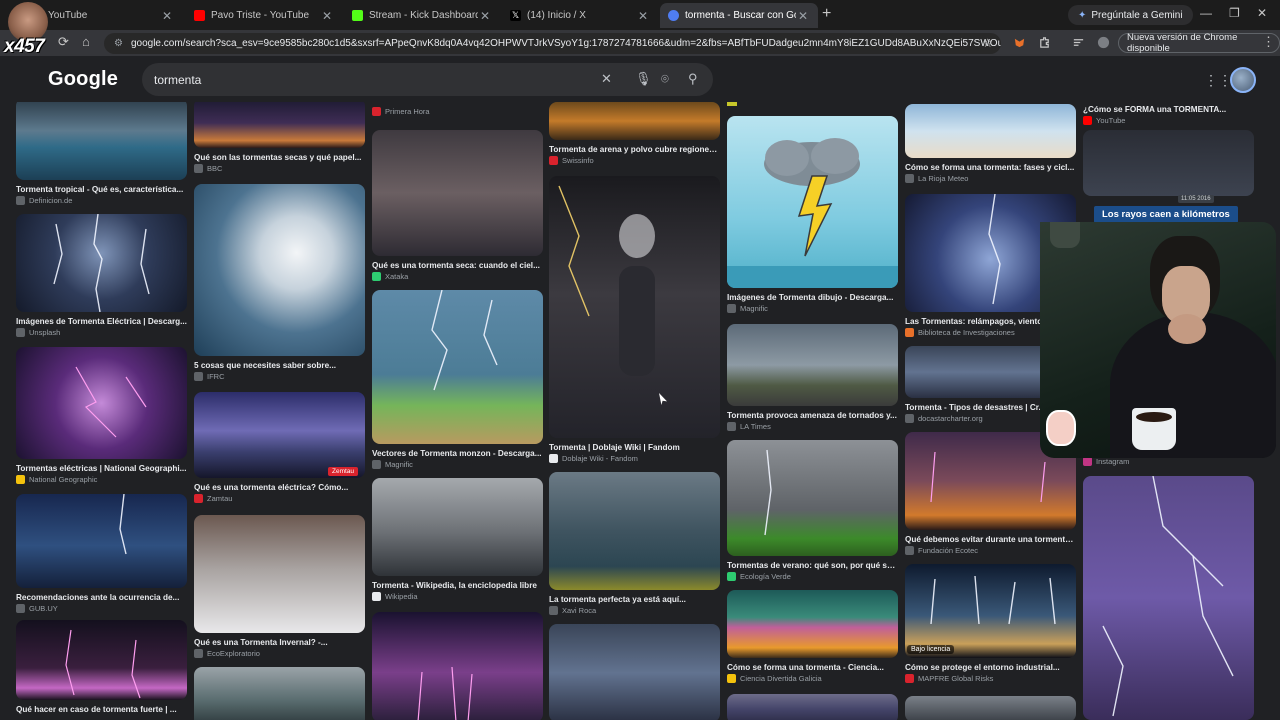  I want to click on result-source: Ciencia Divertida Galicia, so click(812, 678).